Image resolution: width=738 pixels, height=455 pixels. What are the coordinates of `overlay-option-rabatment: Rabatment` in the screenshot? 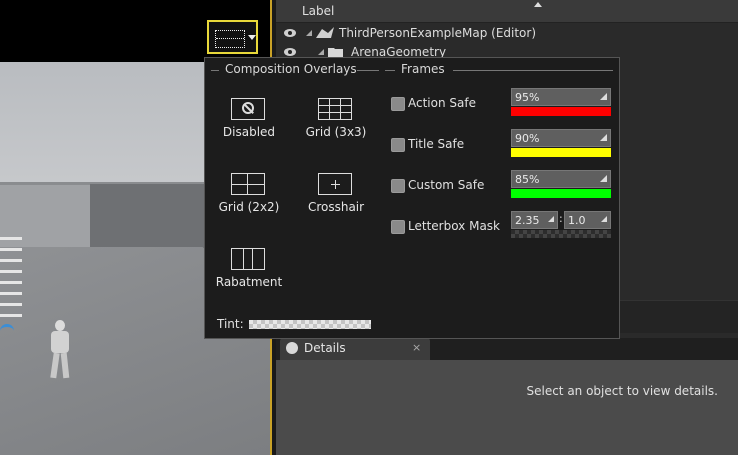 It's located at (249, 278).